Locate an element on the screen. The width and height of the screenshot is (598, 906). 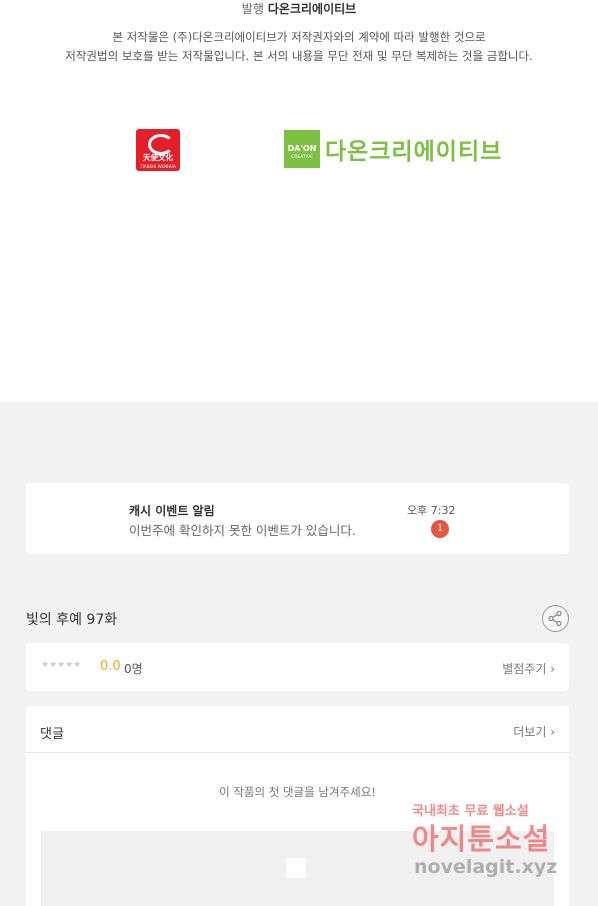
comment-input-box is located at coordinates (297, 868).